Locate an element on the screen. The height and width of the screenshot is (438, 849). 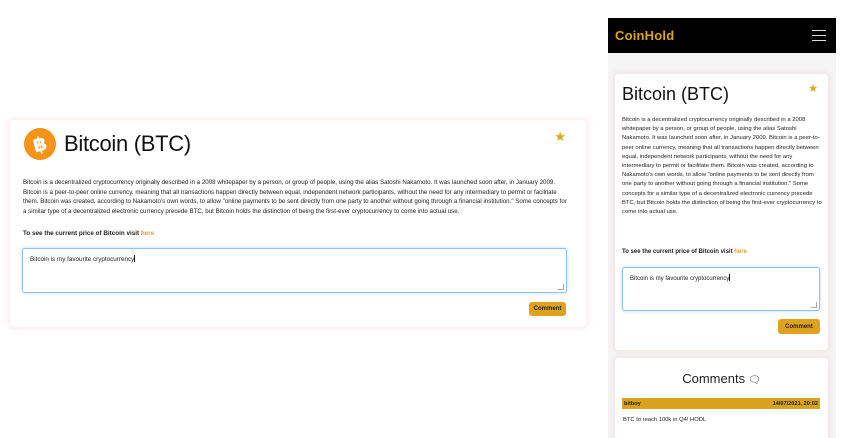
bitcoin-logo: ฿ is located at coordinates (40, 144).